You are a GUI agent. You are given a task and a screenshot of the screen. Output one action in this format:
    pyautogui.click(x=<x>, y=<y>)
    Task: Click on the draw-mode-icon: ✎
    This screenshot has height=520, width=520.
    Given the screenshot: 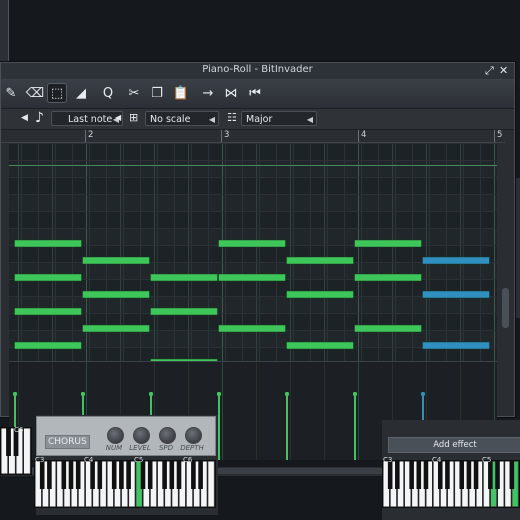 What is the action you would take?
    pyautogui.click(x=11, y=93)
    